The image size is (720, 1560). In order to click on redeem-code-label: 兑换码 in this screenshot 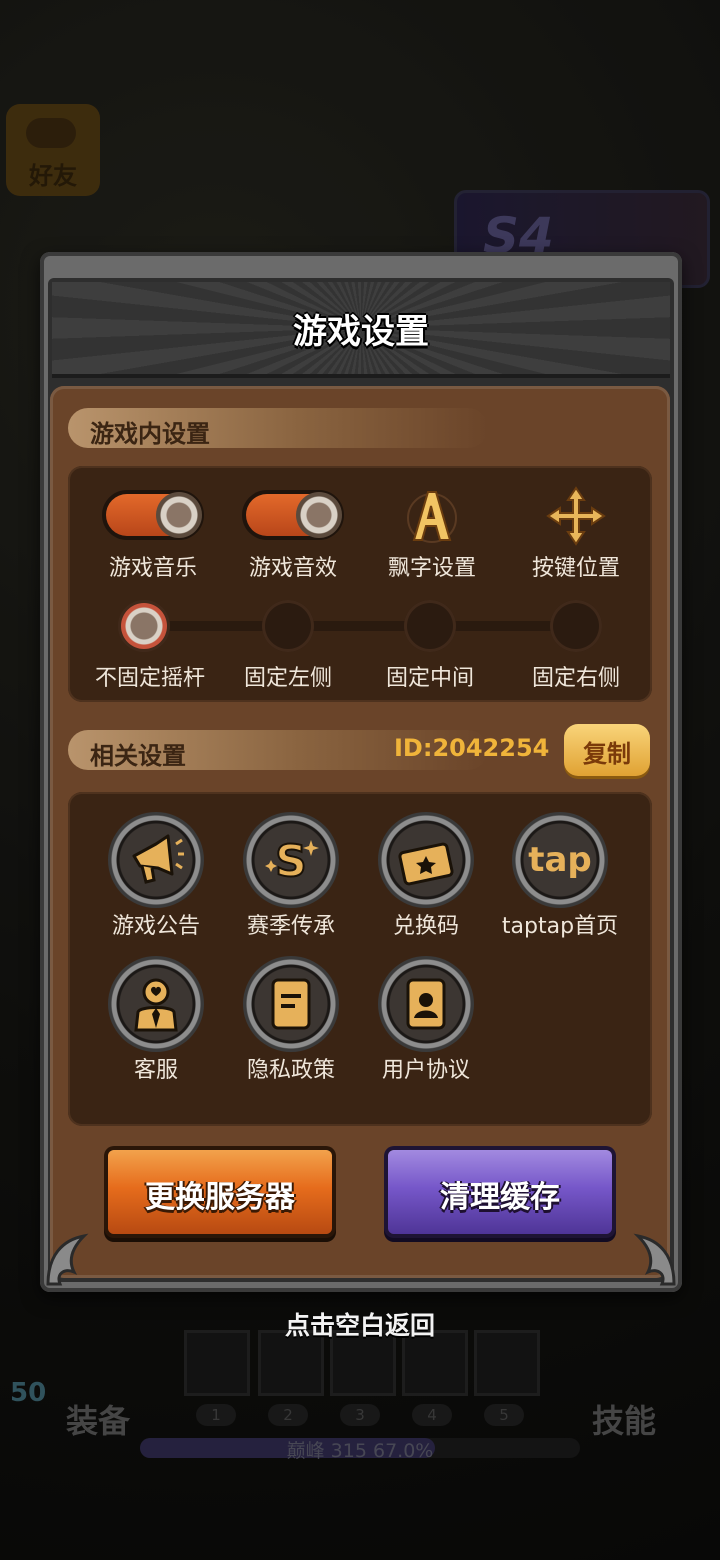, I will do `click(425, 926)`.